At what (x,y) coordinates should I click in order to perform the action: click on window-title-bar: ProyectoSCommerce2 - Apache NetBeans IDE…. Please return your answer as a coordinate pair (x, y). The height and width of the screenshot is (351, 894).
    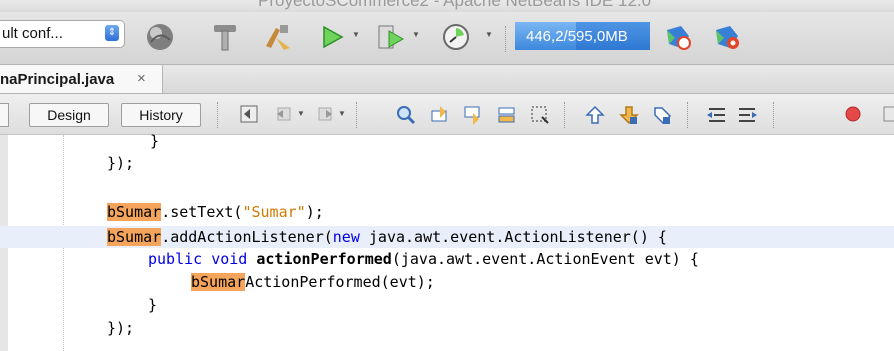
    Looking at the image, I should click on (447, 6).